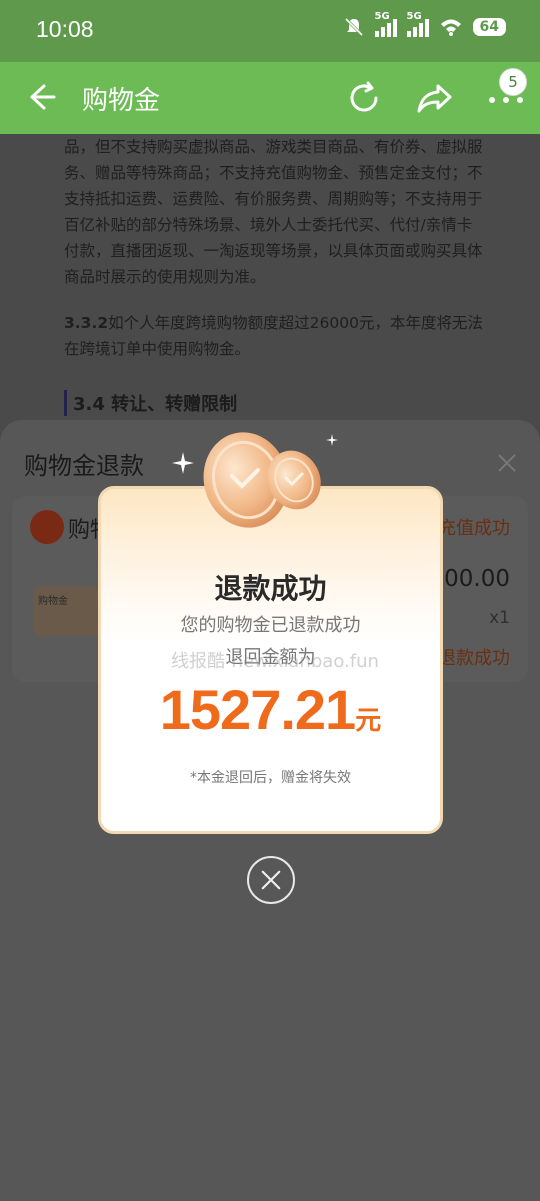 This screenshot has width=540, height=1201. I want to click on sparkle-icon, so click(183, 463).